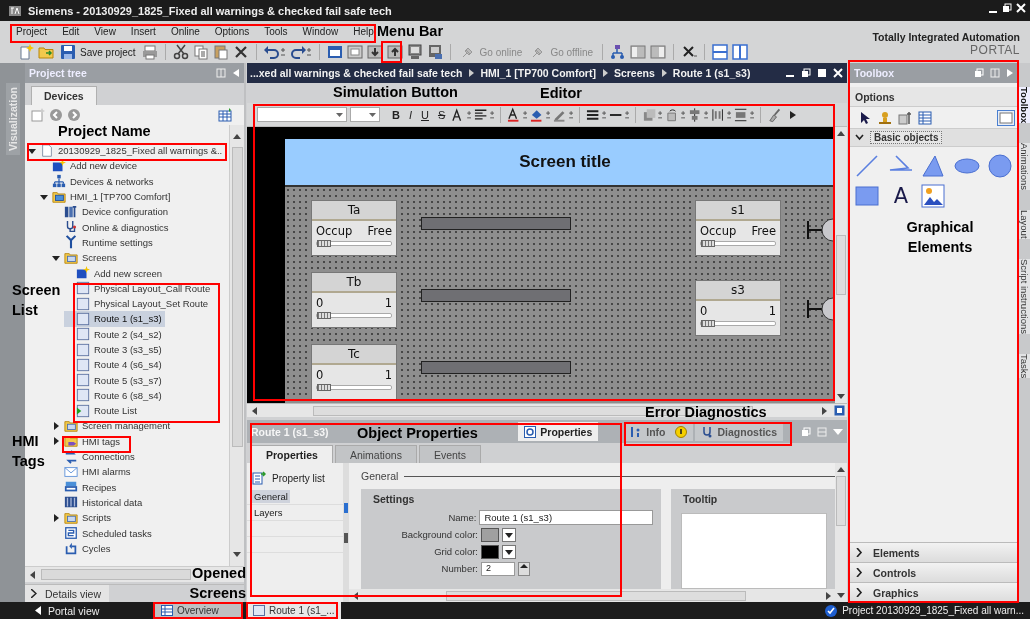 Image resolution: width=1030 pixels, height=619 pixels. Describe the element at coordinates (268, 512) in the screenshot. I see `property-list-item: Layers` at that location.